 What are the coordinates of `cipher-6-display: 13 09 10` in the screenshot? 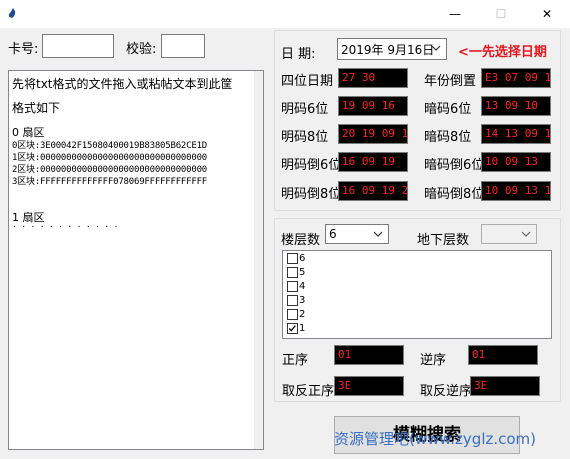 It's located at (516, 106).